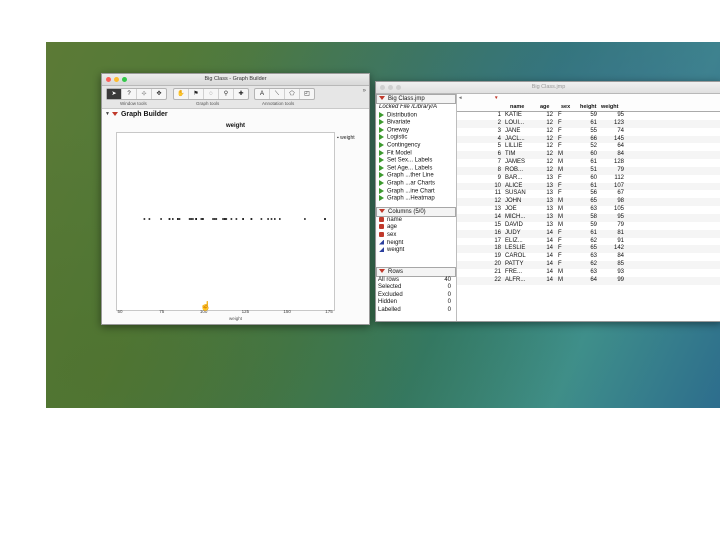 The image size is (720, 540). I want to click on scatter-plot, so click(225, 221).